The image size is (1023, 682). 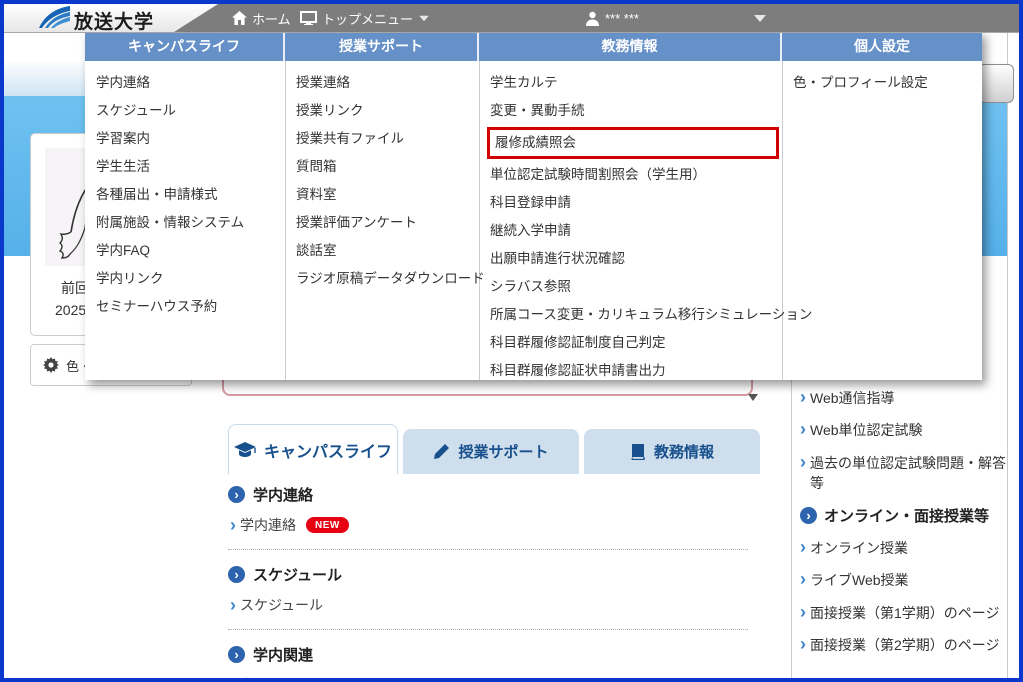 I want to click on top-menu-item: トップメニュー, so click(x=365, y=18).